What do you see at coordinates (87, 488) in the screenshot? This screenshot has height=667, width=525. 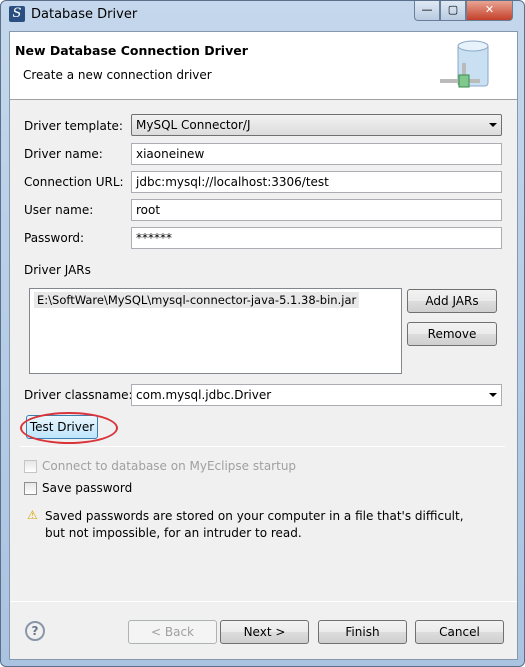 I see `save-password-label: Save password` at bounding box center [87, 488].